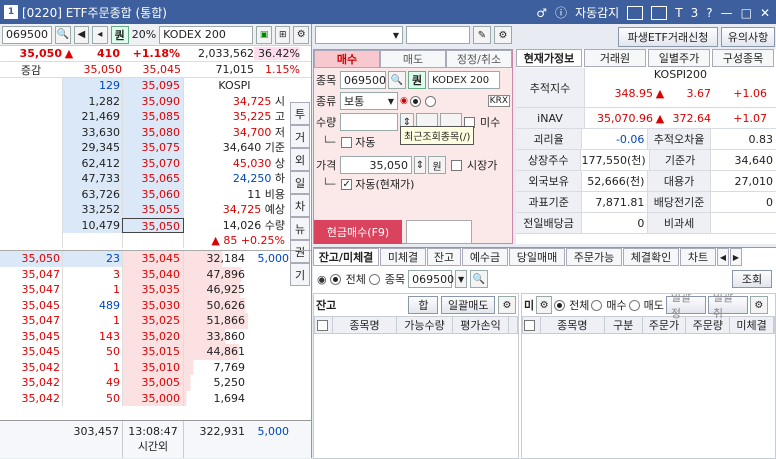  Describe the element at coordinates (668, 37) in the screenshot. I see `derivatives-etf-button: 파생ETF거래신청` at that location.